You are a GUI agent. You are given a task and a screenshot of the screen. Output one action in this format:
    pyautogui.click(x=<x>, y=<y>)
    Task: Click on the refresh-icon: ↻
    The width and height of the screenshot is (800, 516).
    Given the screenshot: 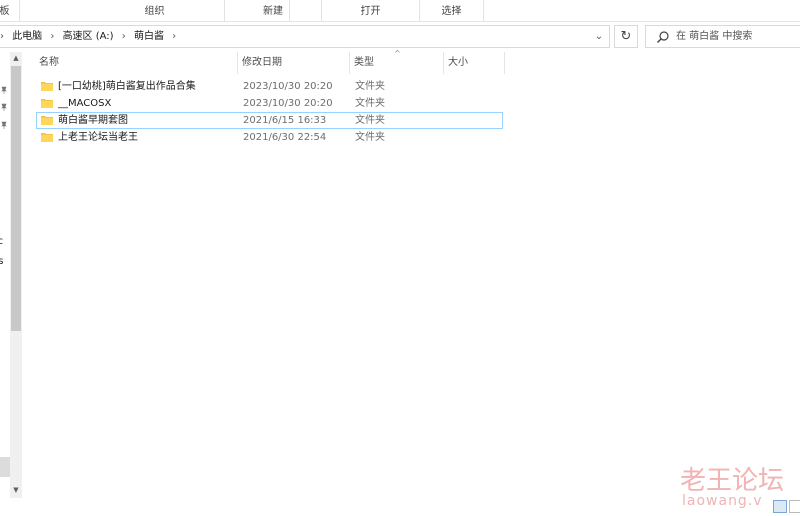 What is the action you would take?
    pyautogui.click(x=626, y=36)
    